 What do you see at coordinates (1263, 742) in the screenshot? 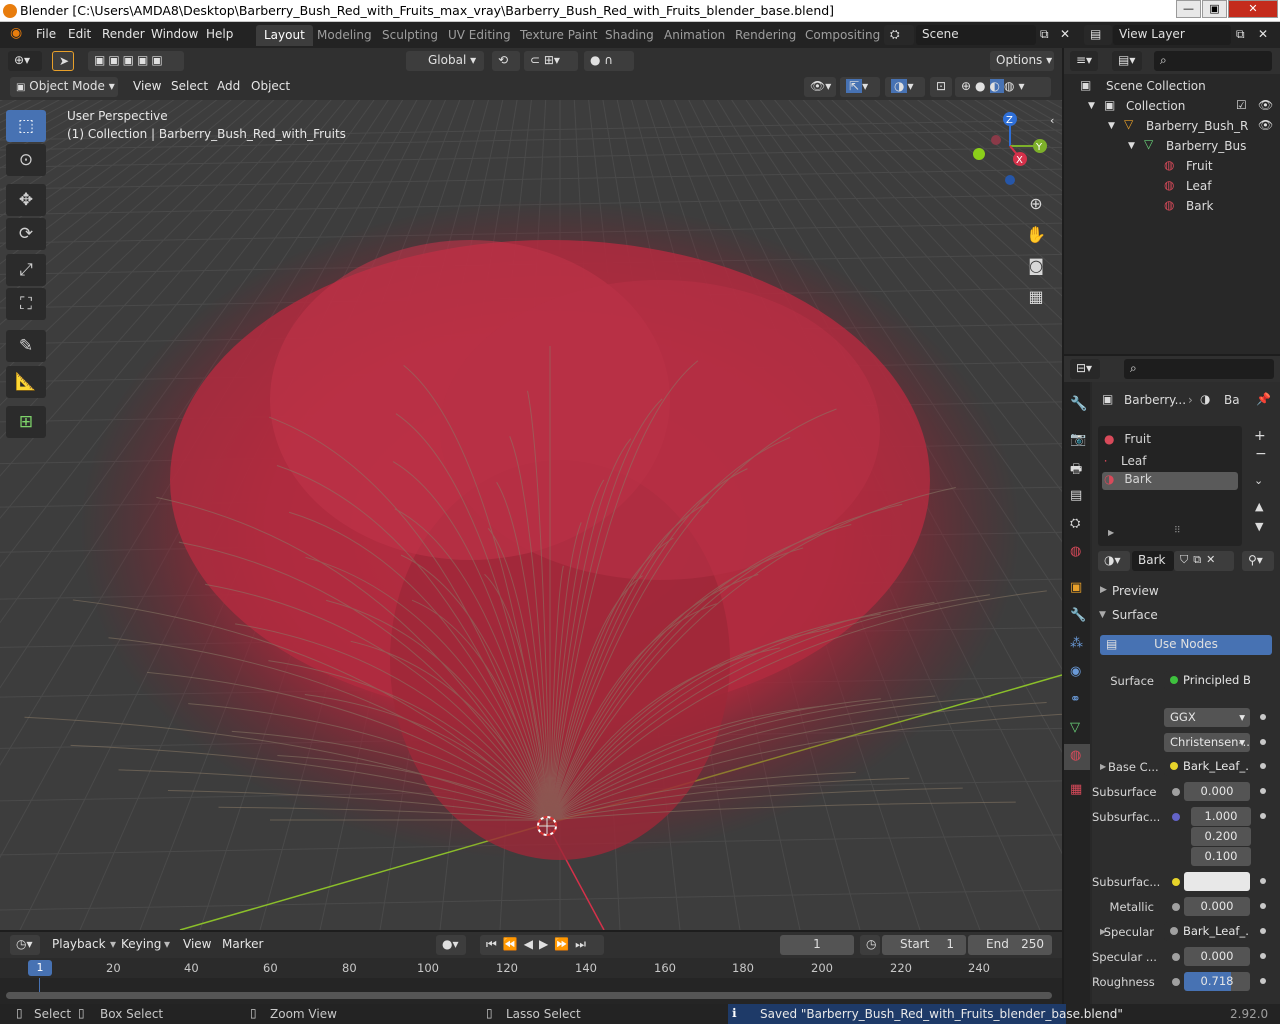
I see `subsurface-method-keyframe-dot` at bounding box center [1263, 742].